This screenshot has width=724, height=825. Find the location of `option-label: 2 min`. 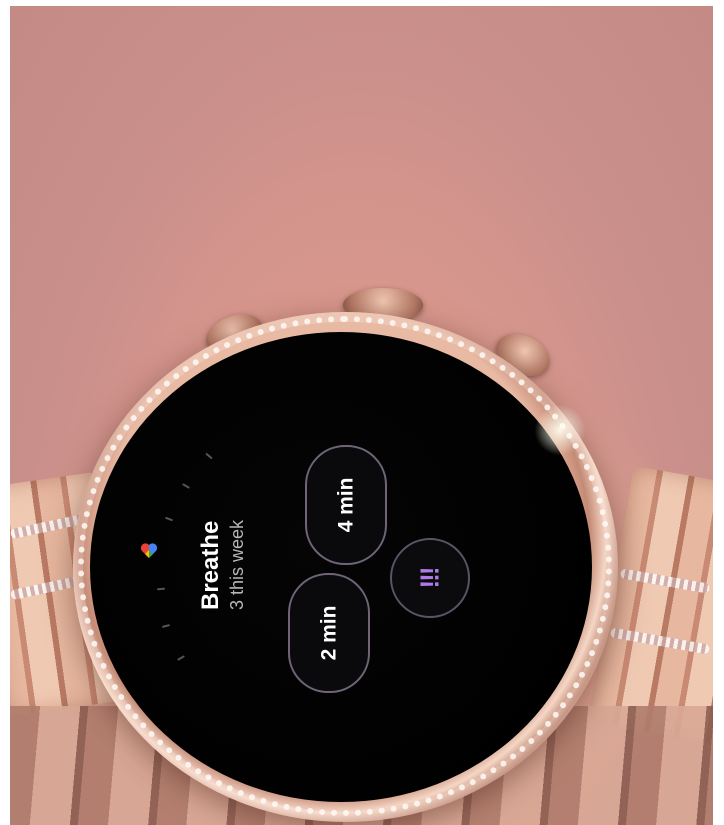

option-label: 2 min is located at coordinates (328, 633).